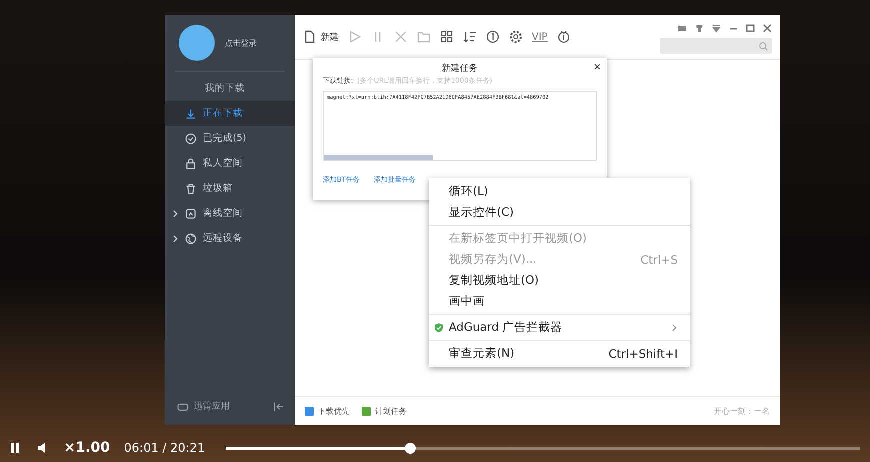 The width and height of the screenshot is (870, 462). Describe the element at coordinates (559, 353) in the screenshot. I see `menu-item: 审查元素(N) Ctrl+Shift+I` at that location.